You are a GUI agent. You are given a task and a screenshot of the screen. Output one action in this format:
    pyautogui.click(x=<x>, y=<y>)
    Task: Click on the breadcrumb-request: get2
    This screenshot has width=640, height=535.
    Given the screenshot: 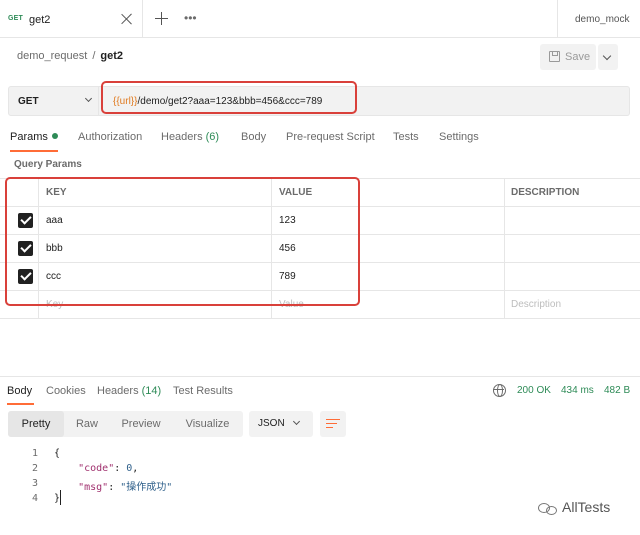 What is the action you would take?
    pyautogui.click(x=111, y=56)
    